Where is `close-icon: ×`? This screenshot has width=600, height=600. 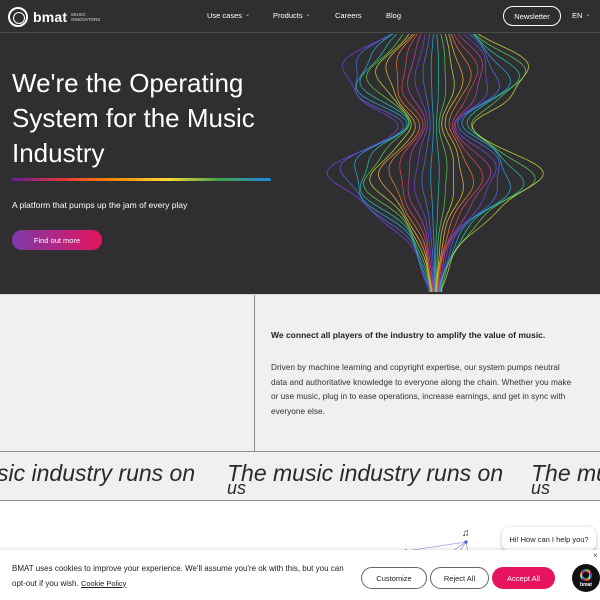 close-icon: × is located at coordinates (595, 555).